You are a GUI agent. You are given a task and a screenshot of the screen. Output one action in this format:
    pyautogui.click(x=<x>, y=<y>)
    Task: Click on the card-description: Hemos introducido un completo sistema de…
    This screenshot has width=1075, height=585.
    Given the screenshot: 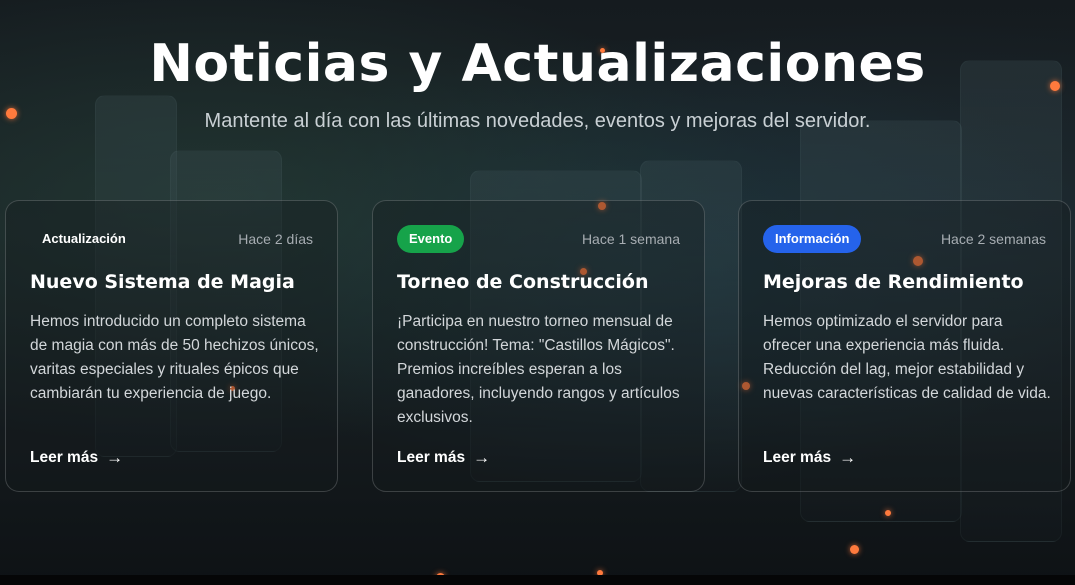 What is the action you would take?
    pyautogui.click(x=174, y=357)
    